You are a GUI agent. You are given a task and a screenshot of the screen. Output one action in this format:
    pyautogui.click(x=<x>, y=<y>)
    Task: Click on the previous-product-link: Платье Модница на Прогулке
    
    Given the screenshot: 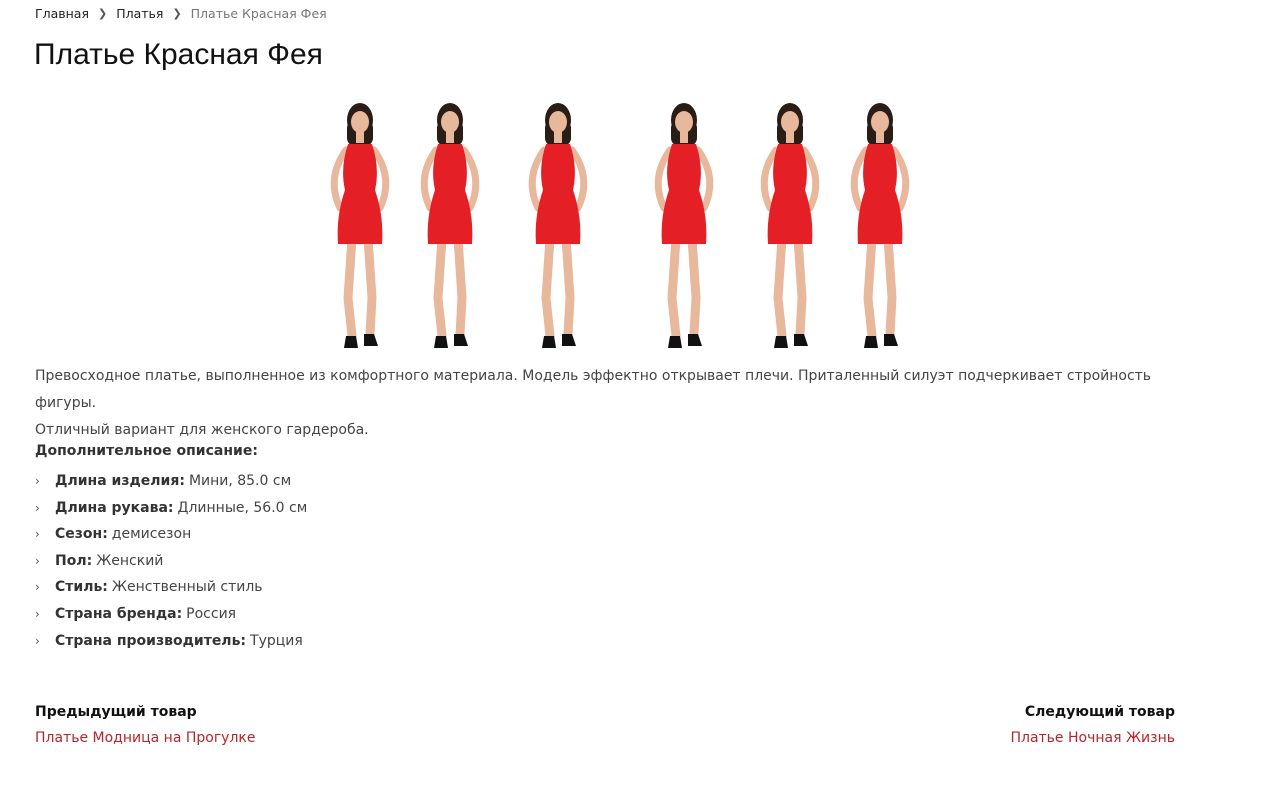 What is the action you would take?
    pyautogui.click(x=145, y=738)
    